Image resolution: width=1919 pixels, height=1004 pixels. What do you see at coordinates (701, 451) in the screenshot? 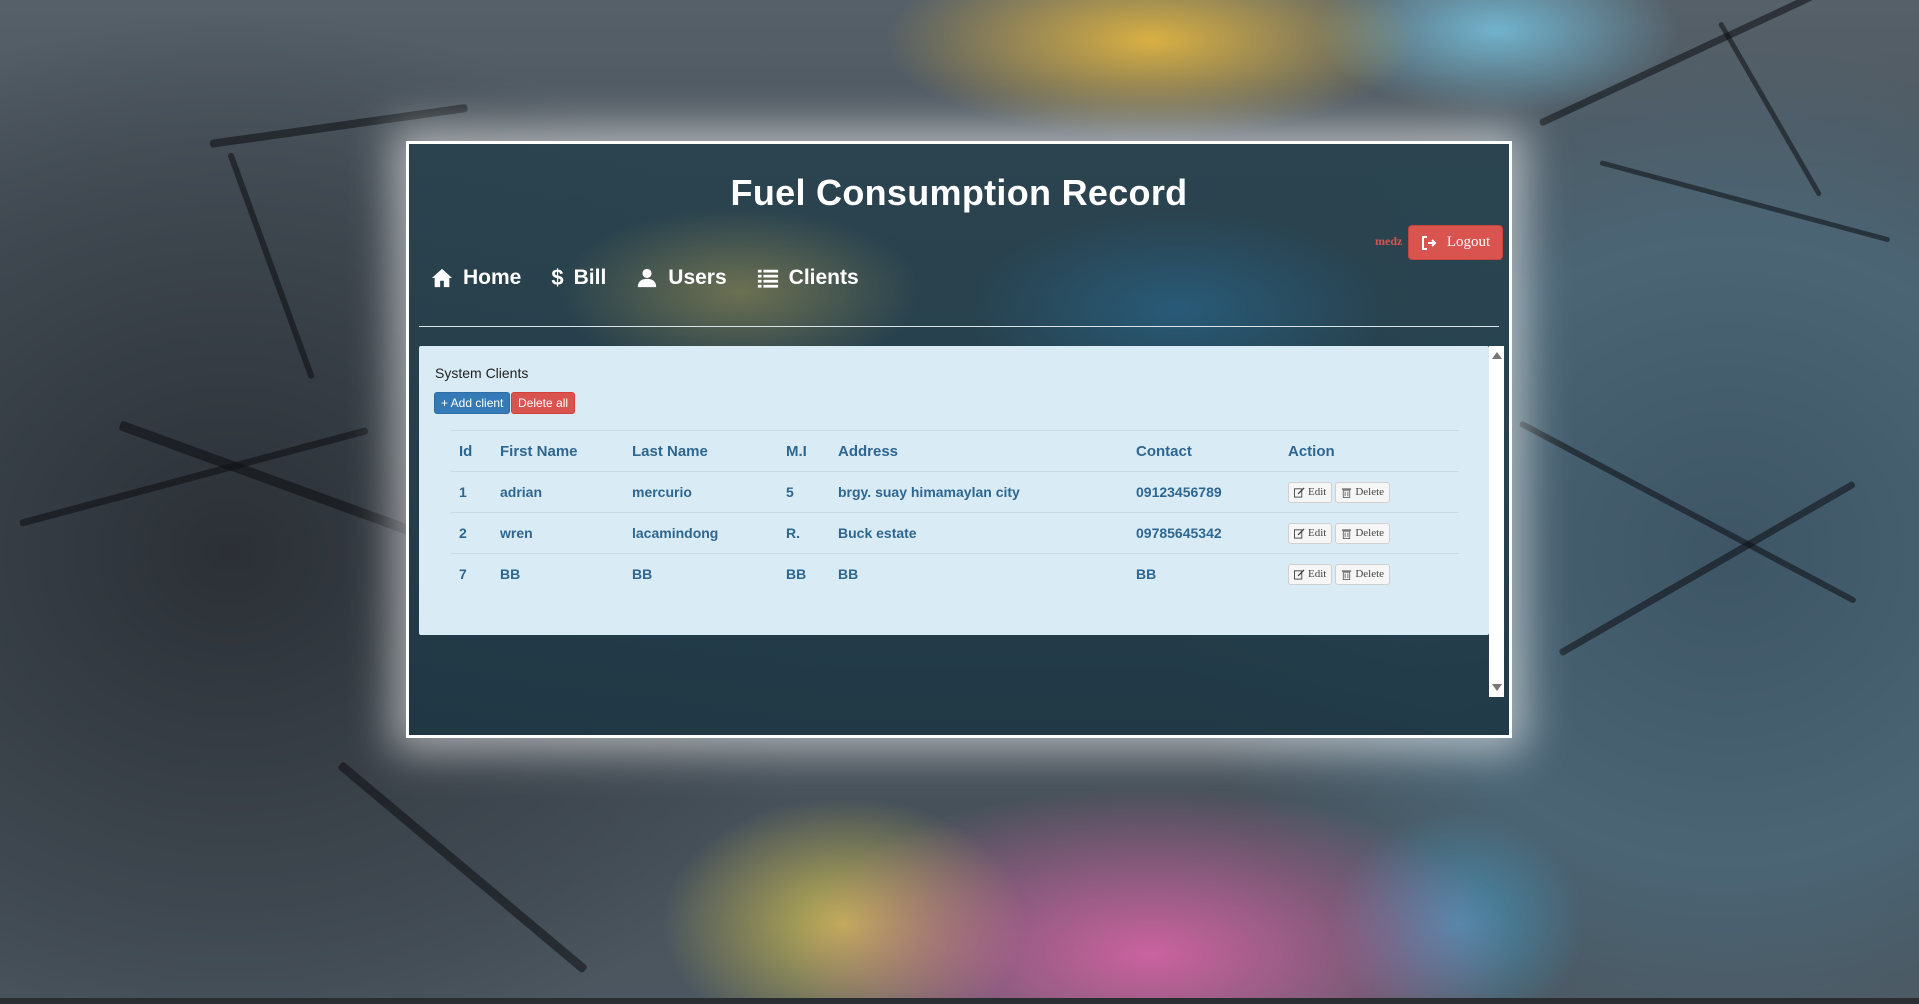
I see `column-header: Last Name` at bounding box center [701, 451].